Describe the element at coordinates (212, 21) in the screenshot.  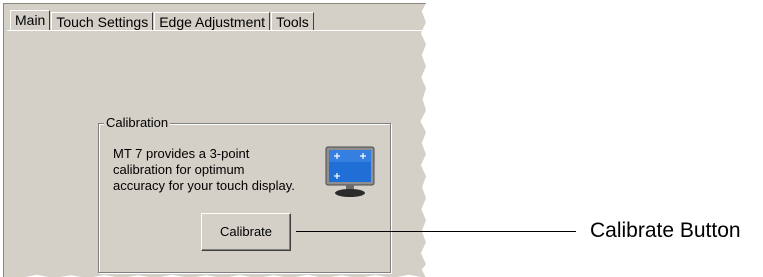
I see `tab-edge-adjustment: Edge Adjustment` at that location.